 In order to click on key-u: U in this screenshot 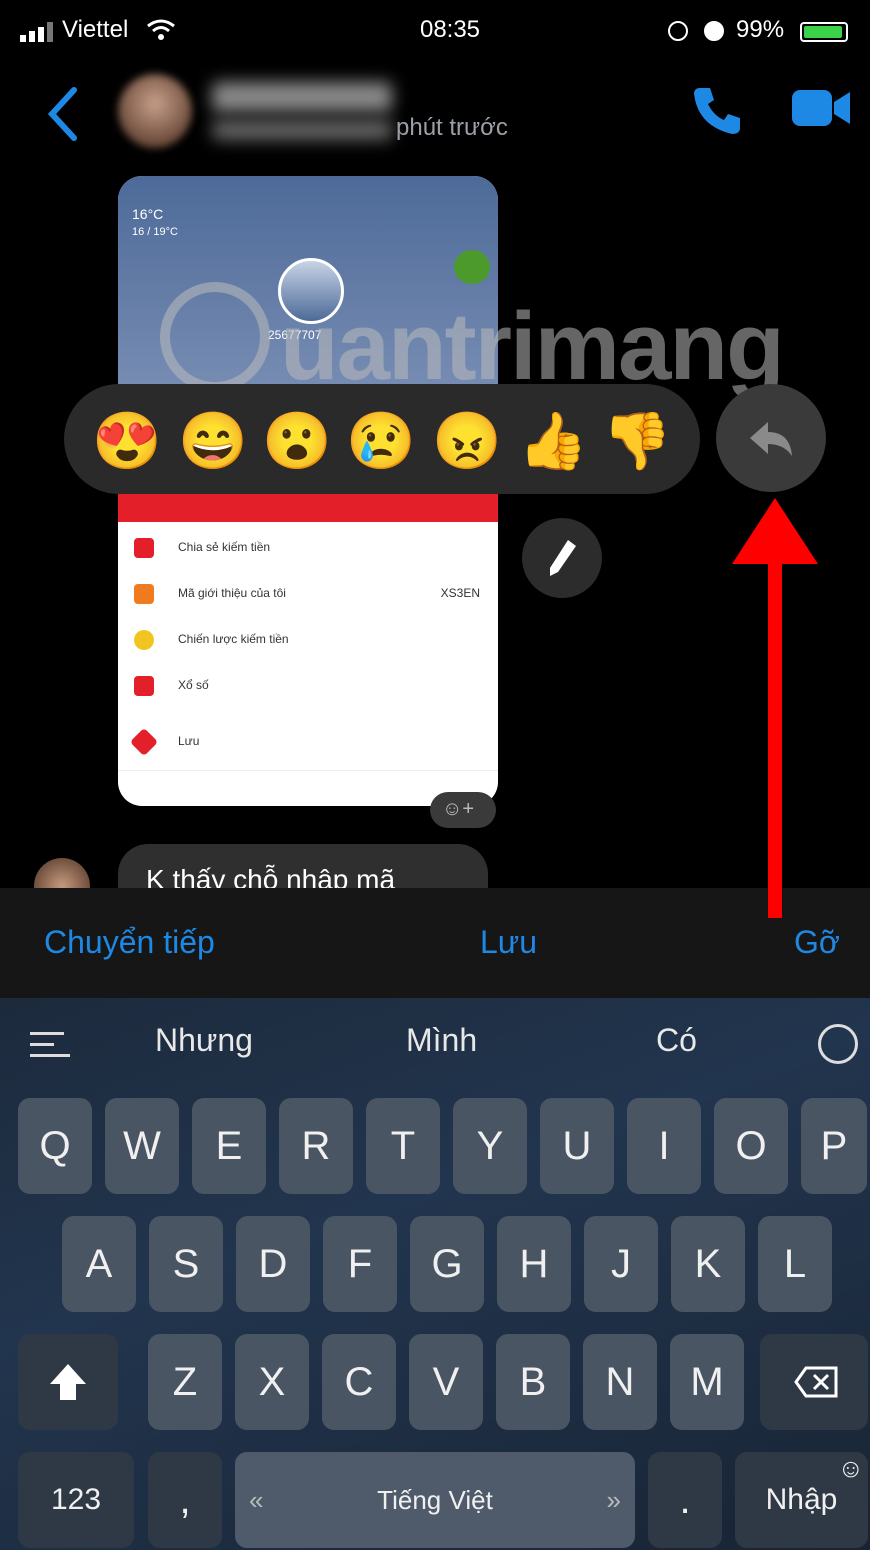, I will do `click(577, 1146)`.